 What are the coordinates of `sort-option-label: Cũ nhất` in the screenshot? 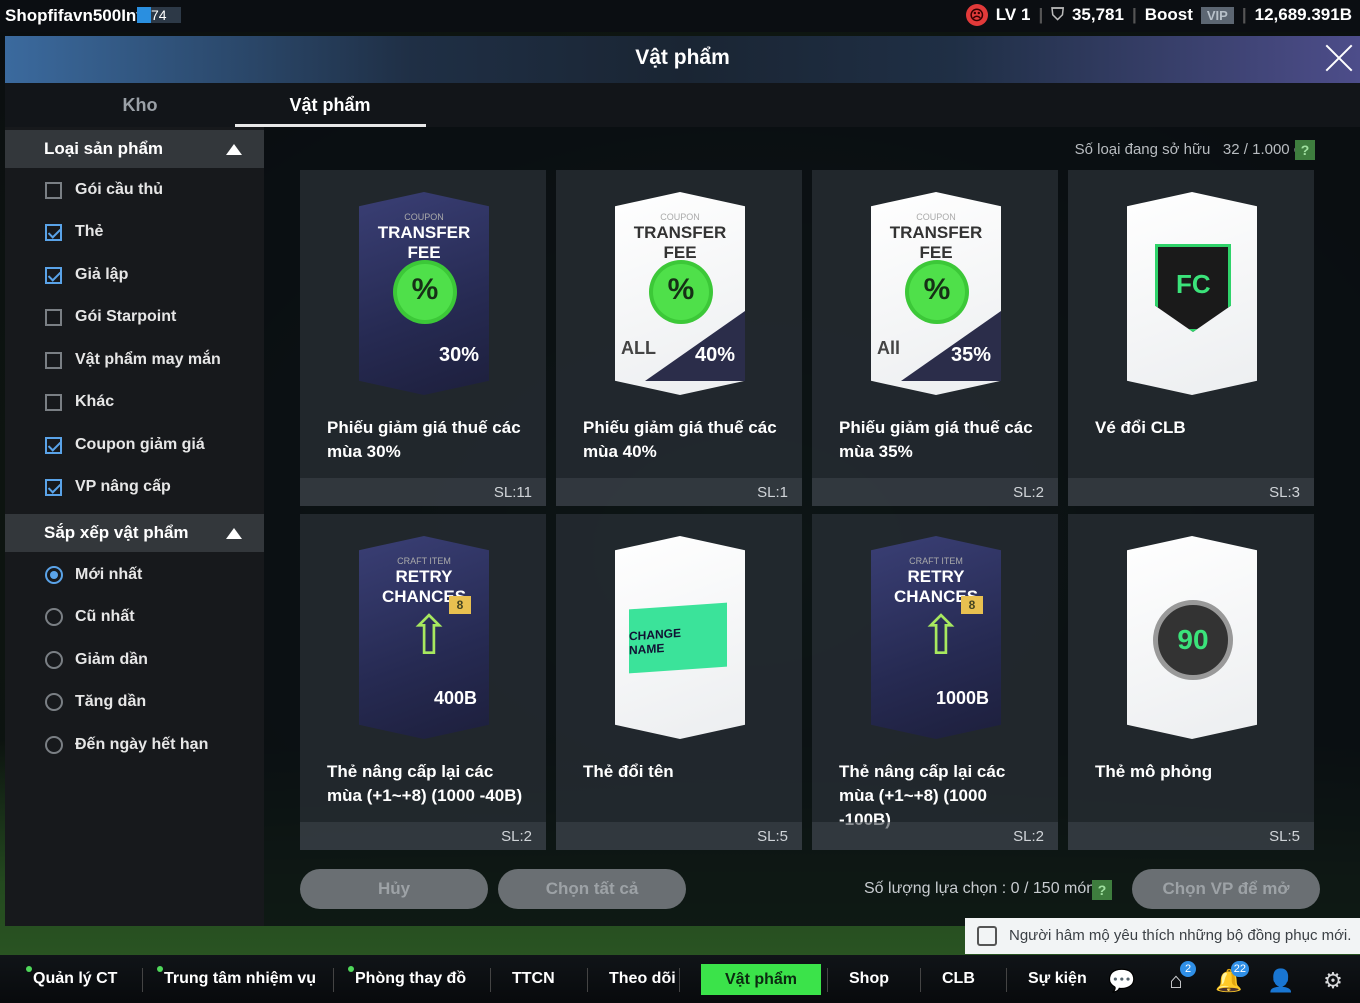 It's located at (105, 616).